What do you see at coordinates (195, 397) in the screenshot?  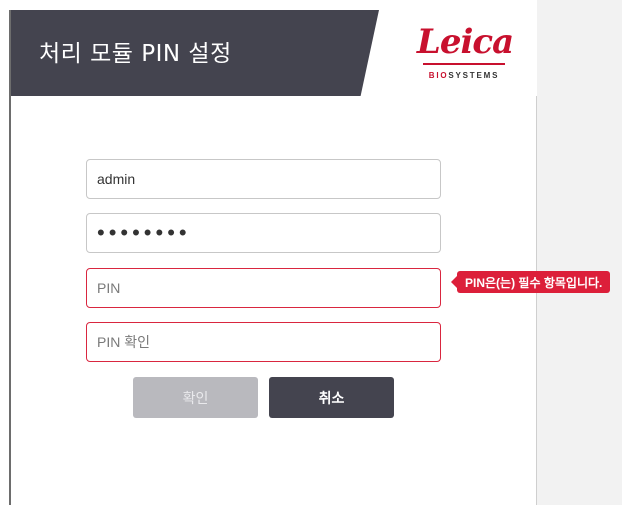 I see `ok-button: 확인` at bounding box center [195, 397].